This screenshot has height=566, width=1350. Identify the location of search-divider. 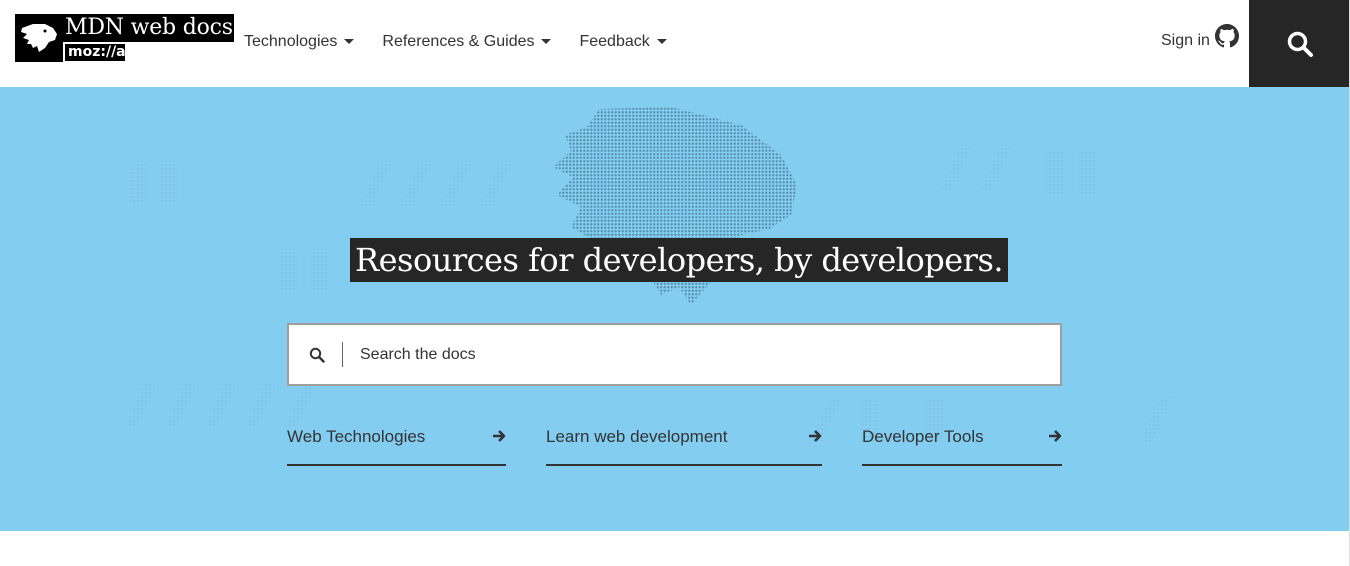
(342, 354).